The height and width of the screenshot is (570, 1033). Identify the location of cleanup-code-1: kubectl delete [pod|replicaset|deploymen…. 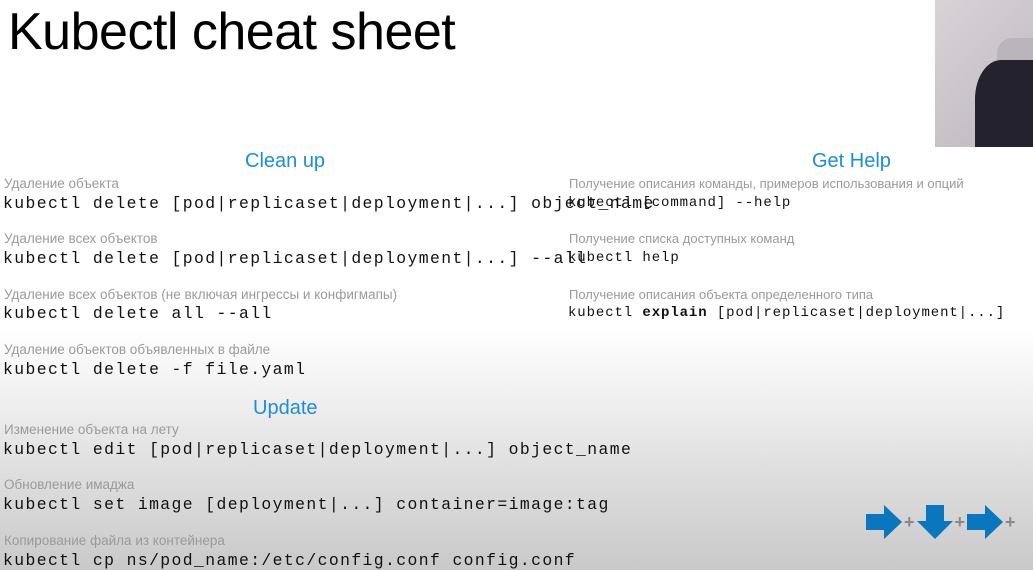
(329, 203).